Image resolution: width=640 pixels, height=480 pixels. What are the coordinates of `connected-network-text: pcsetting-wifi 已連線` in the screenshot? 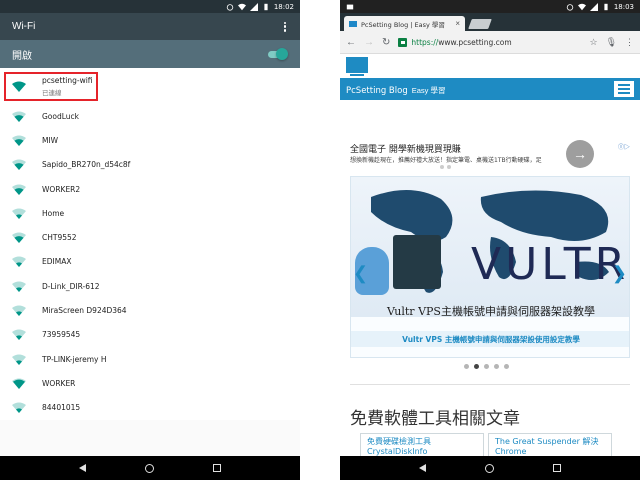 It's located at (67, 86).